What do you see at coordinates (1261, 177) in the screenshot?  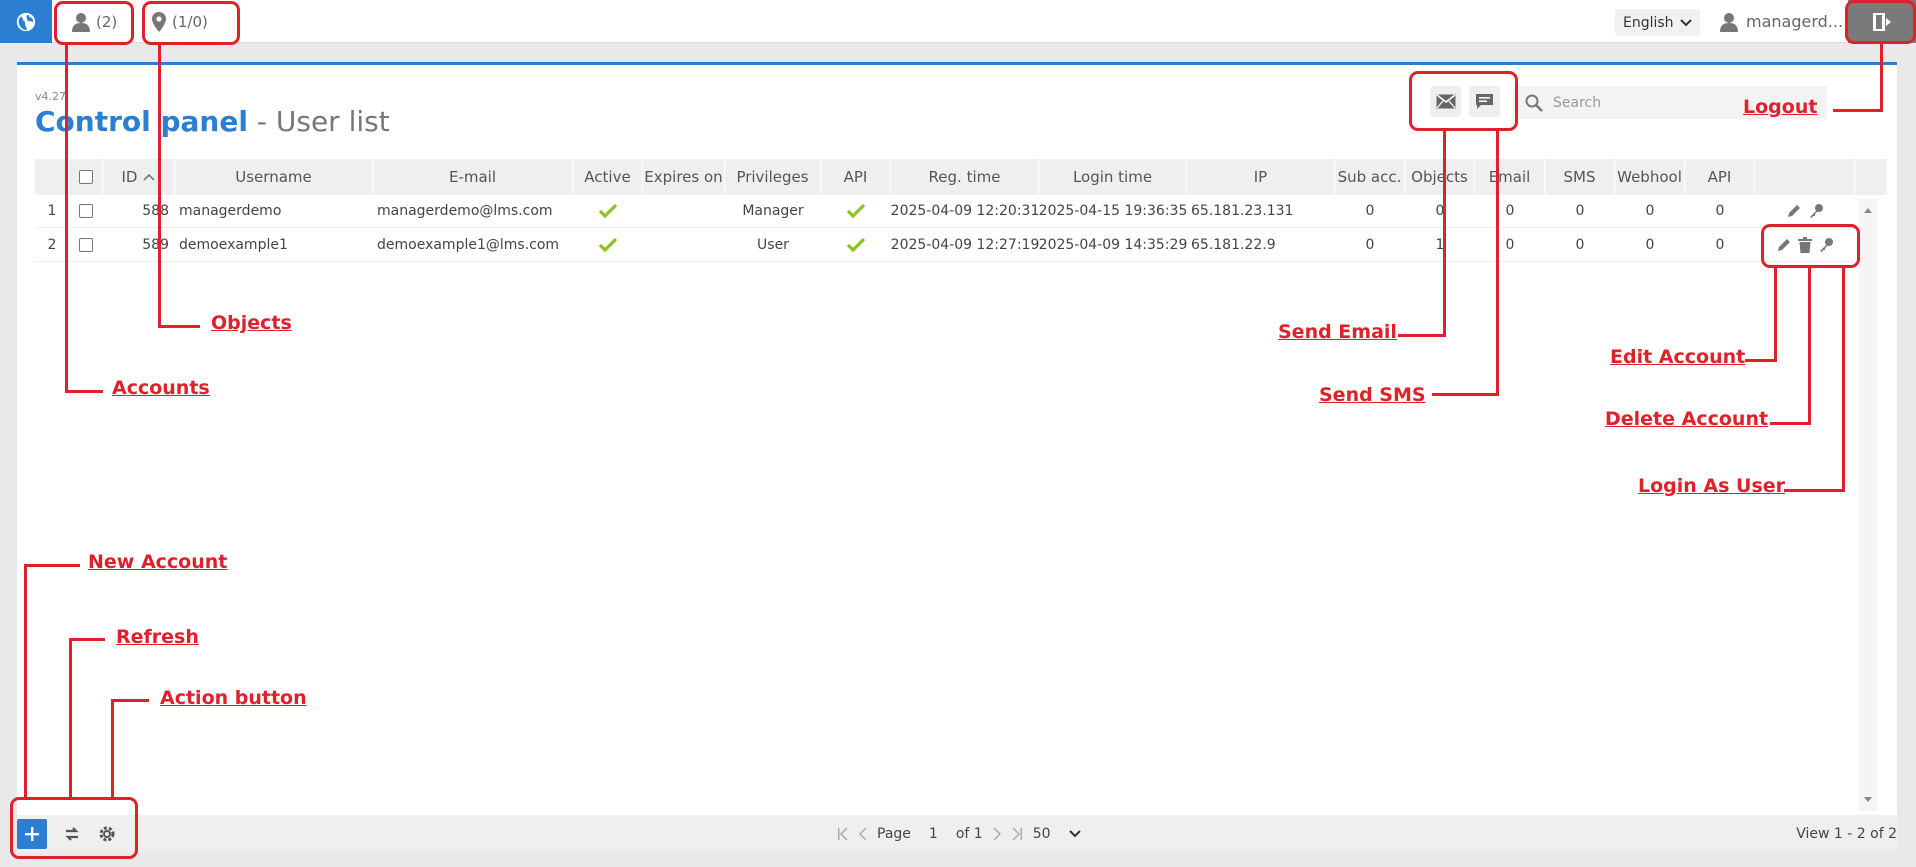 I see `col-ip: IP` at bounding box center [1261, 177].